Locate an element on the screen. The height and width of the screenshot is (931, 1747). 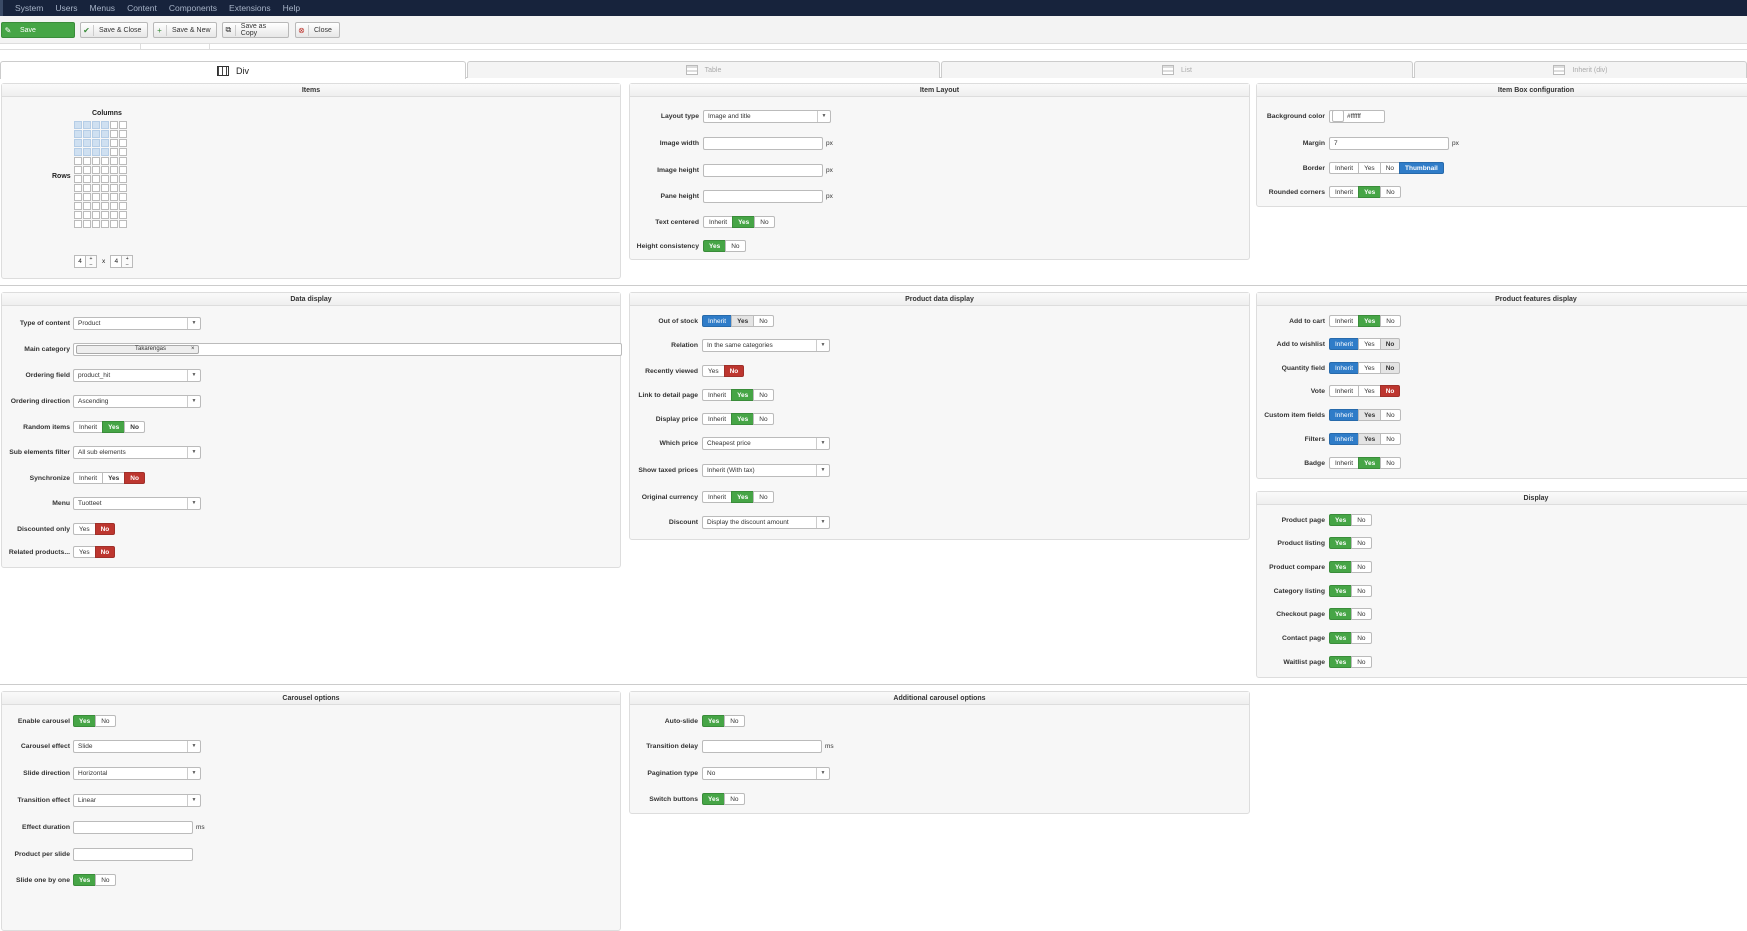
text-centered-toggle: Inherit Yes No is located at coordinates (739, 222).